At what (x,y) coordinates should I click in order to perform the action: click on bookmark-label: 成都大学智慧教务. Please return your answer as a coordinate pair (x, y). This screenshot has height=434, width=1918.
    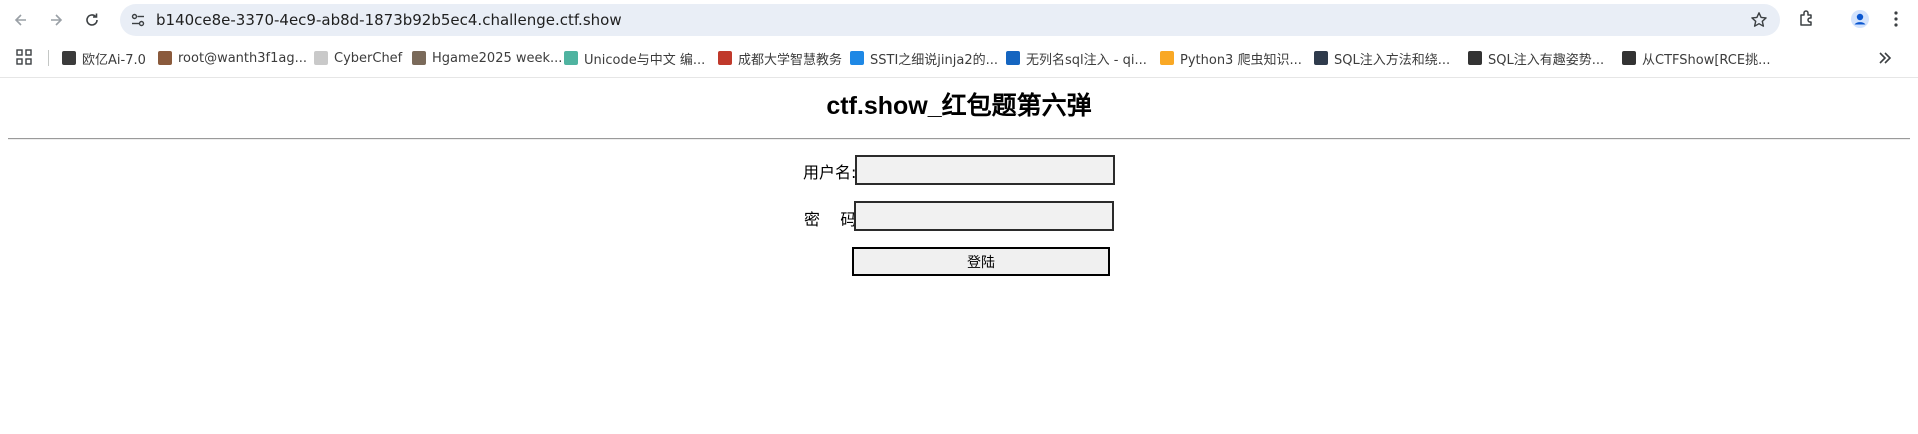
    Looking at the image, I should click on (790, 60).